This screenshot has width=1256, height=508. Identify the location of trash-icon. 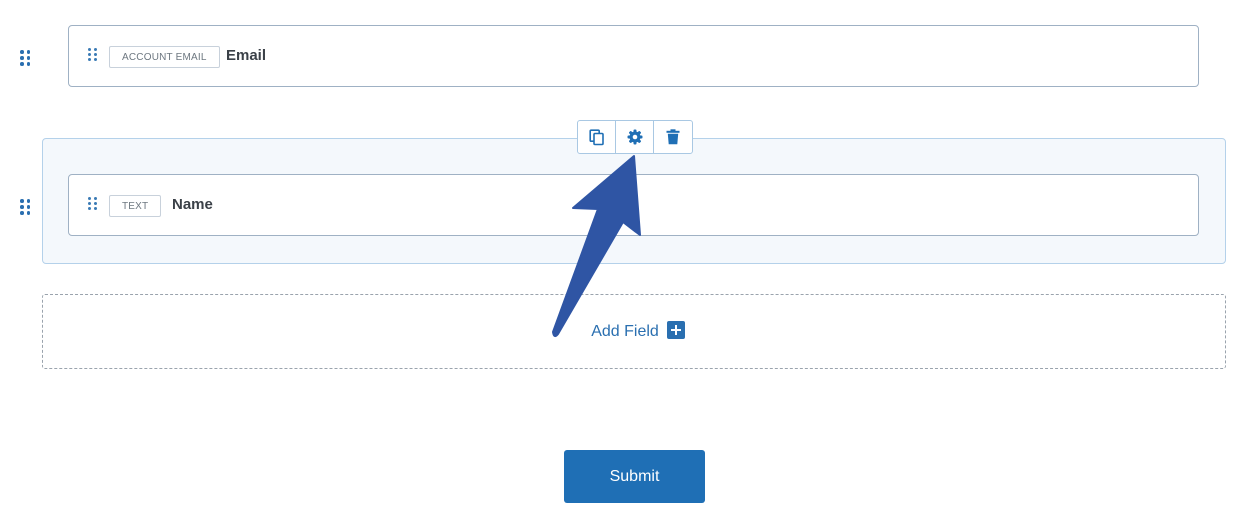
(673, 137).